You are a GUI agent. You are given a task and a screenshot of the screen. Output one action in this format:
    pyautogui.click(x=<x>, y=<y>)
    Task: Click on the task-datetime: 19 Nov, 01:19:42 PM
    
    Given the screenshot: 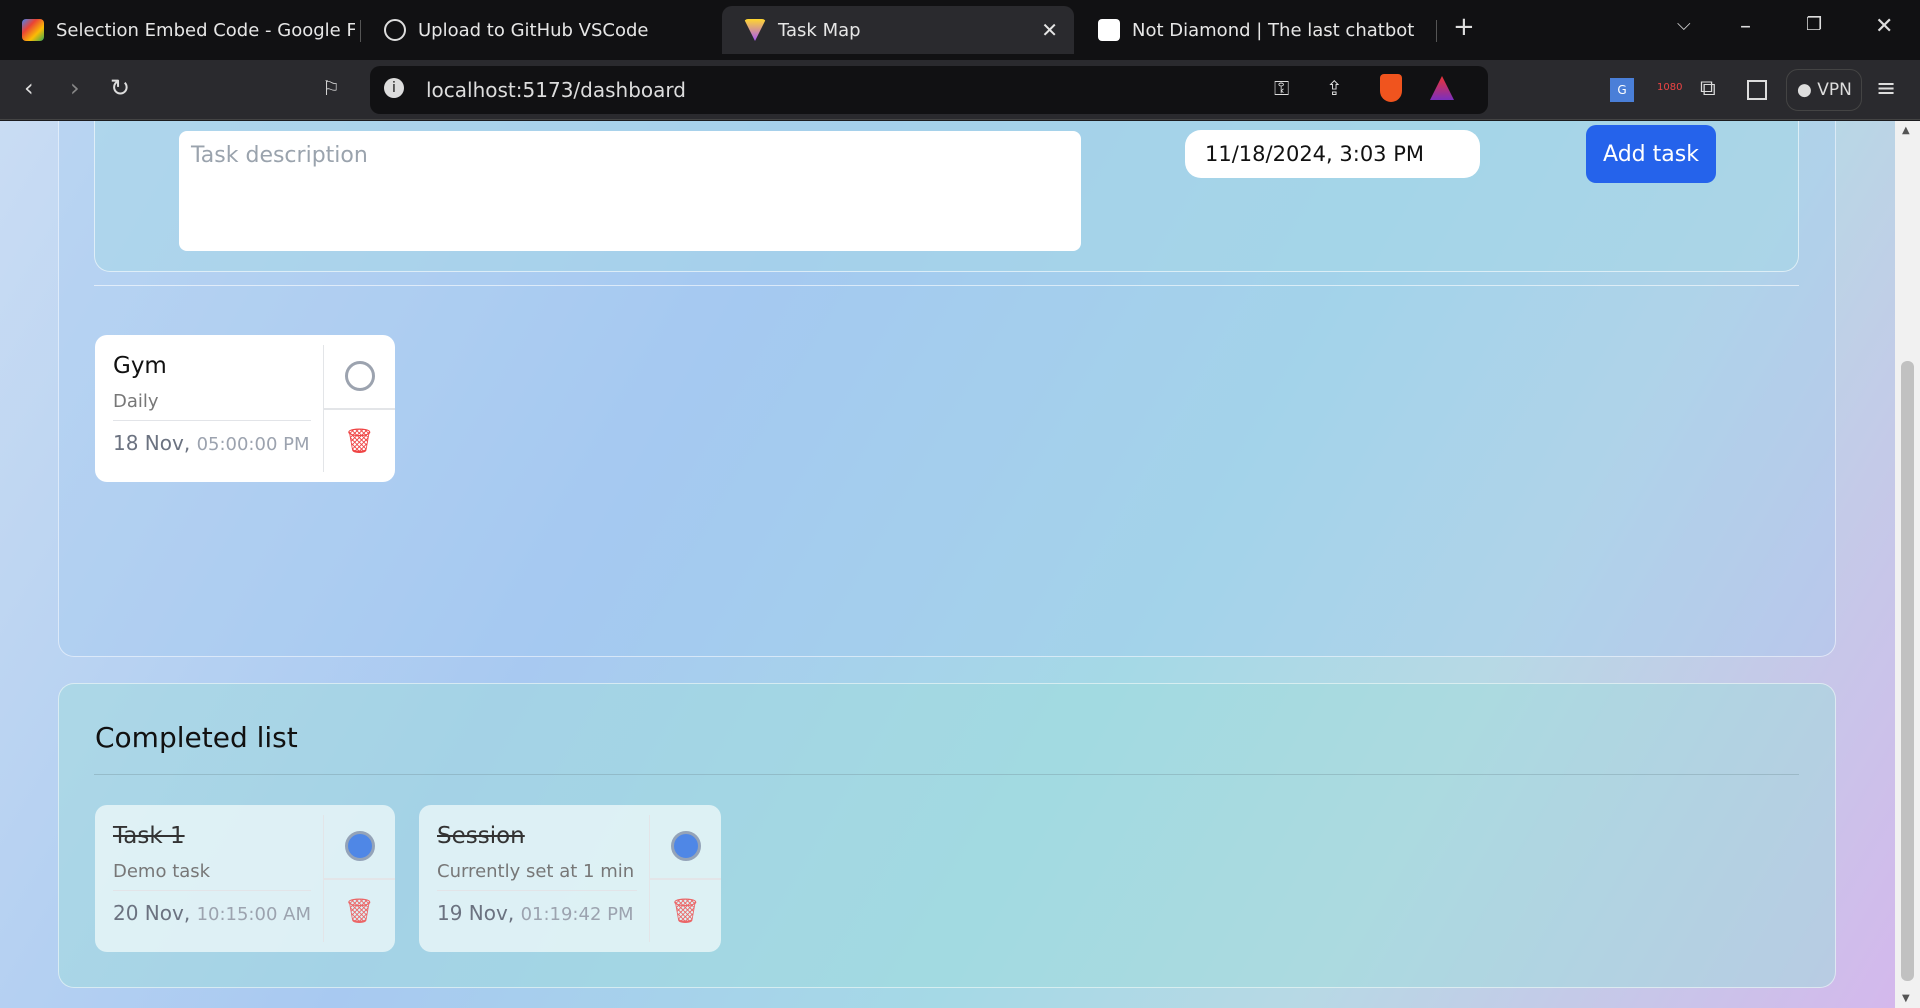 What is the action you would take?
    pyautogui.click(x=537, y=913)
    